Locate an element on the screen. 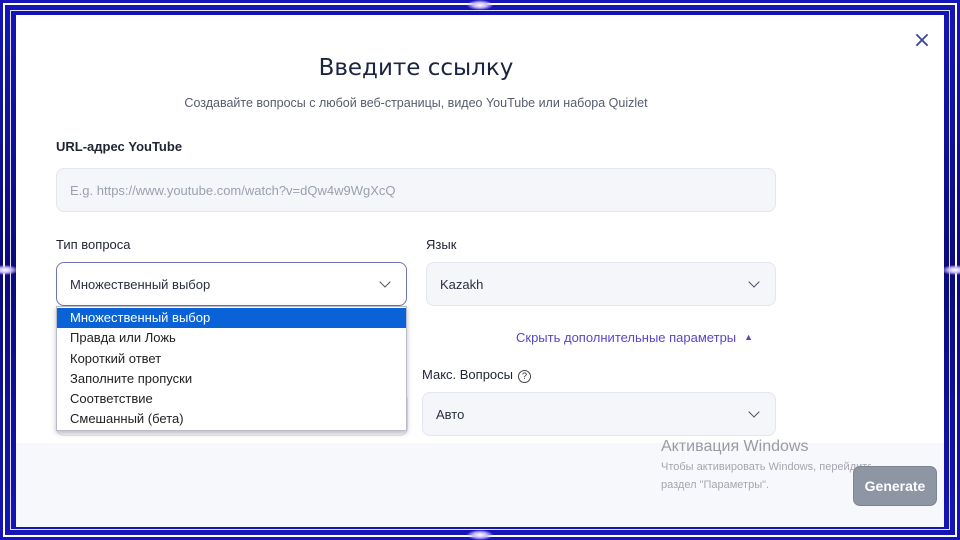 This screenshot has height=540, width=960. windows-activation-title: Активация Windows is located at coordinates (735, 446).